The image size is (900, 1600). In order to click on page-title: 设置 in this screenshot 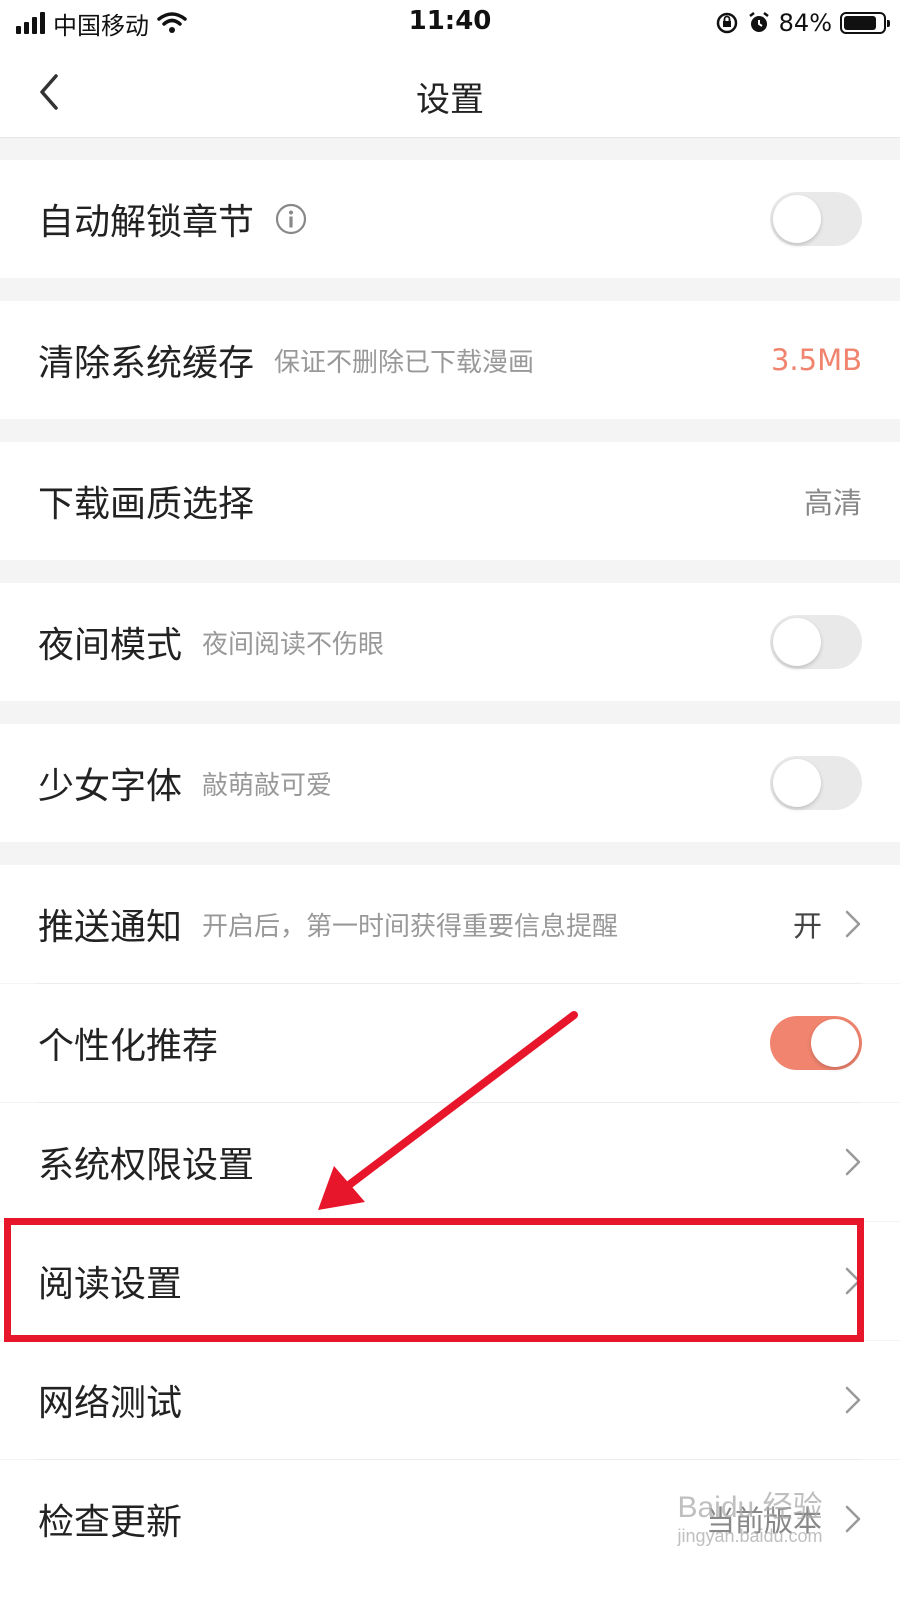, I will do `click(450, 100)`.